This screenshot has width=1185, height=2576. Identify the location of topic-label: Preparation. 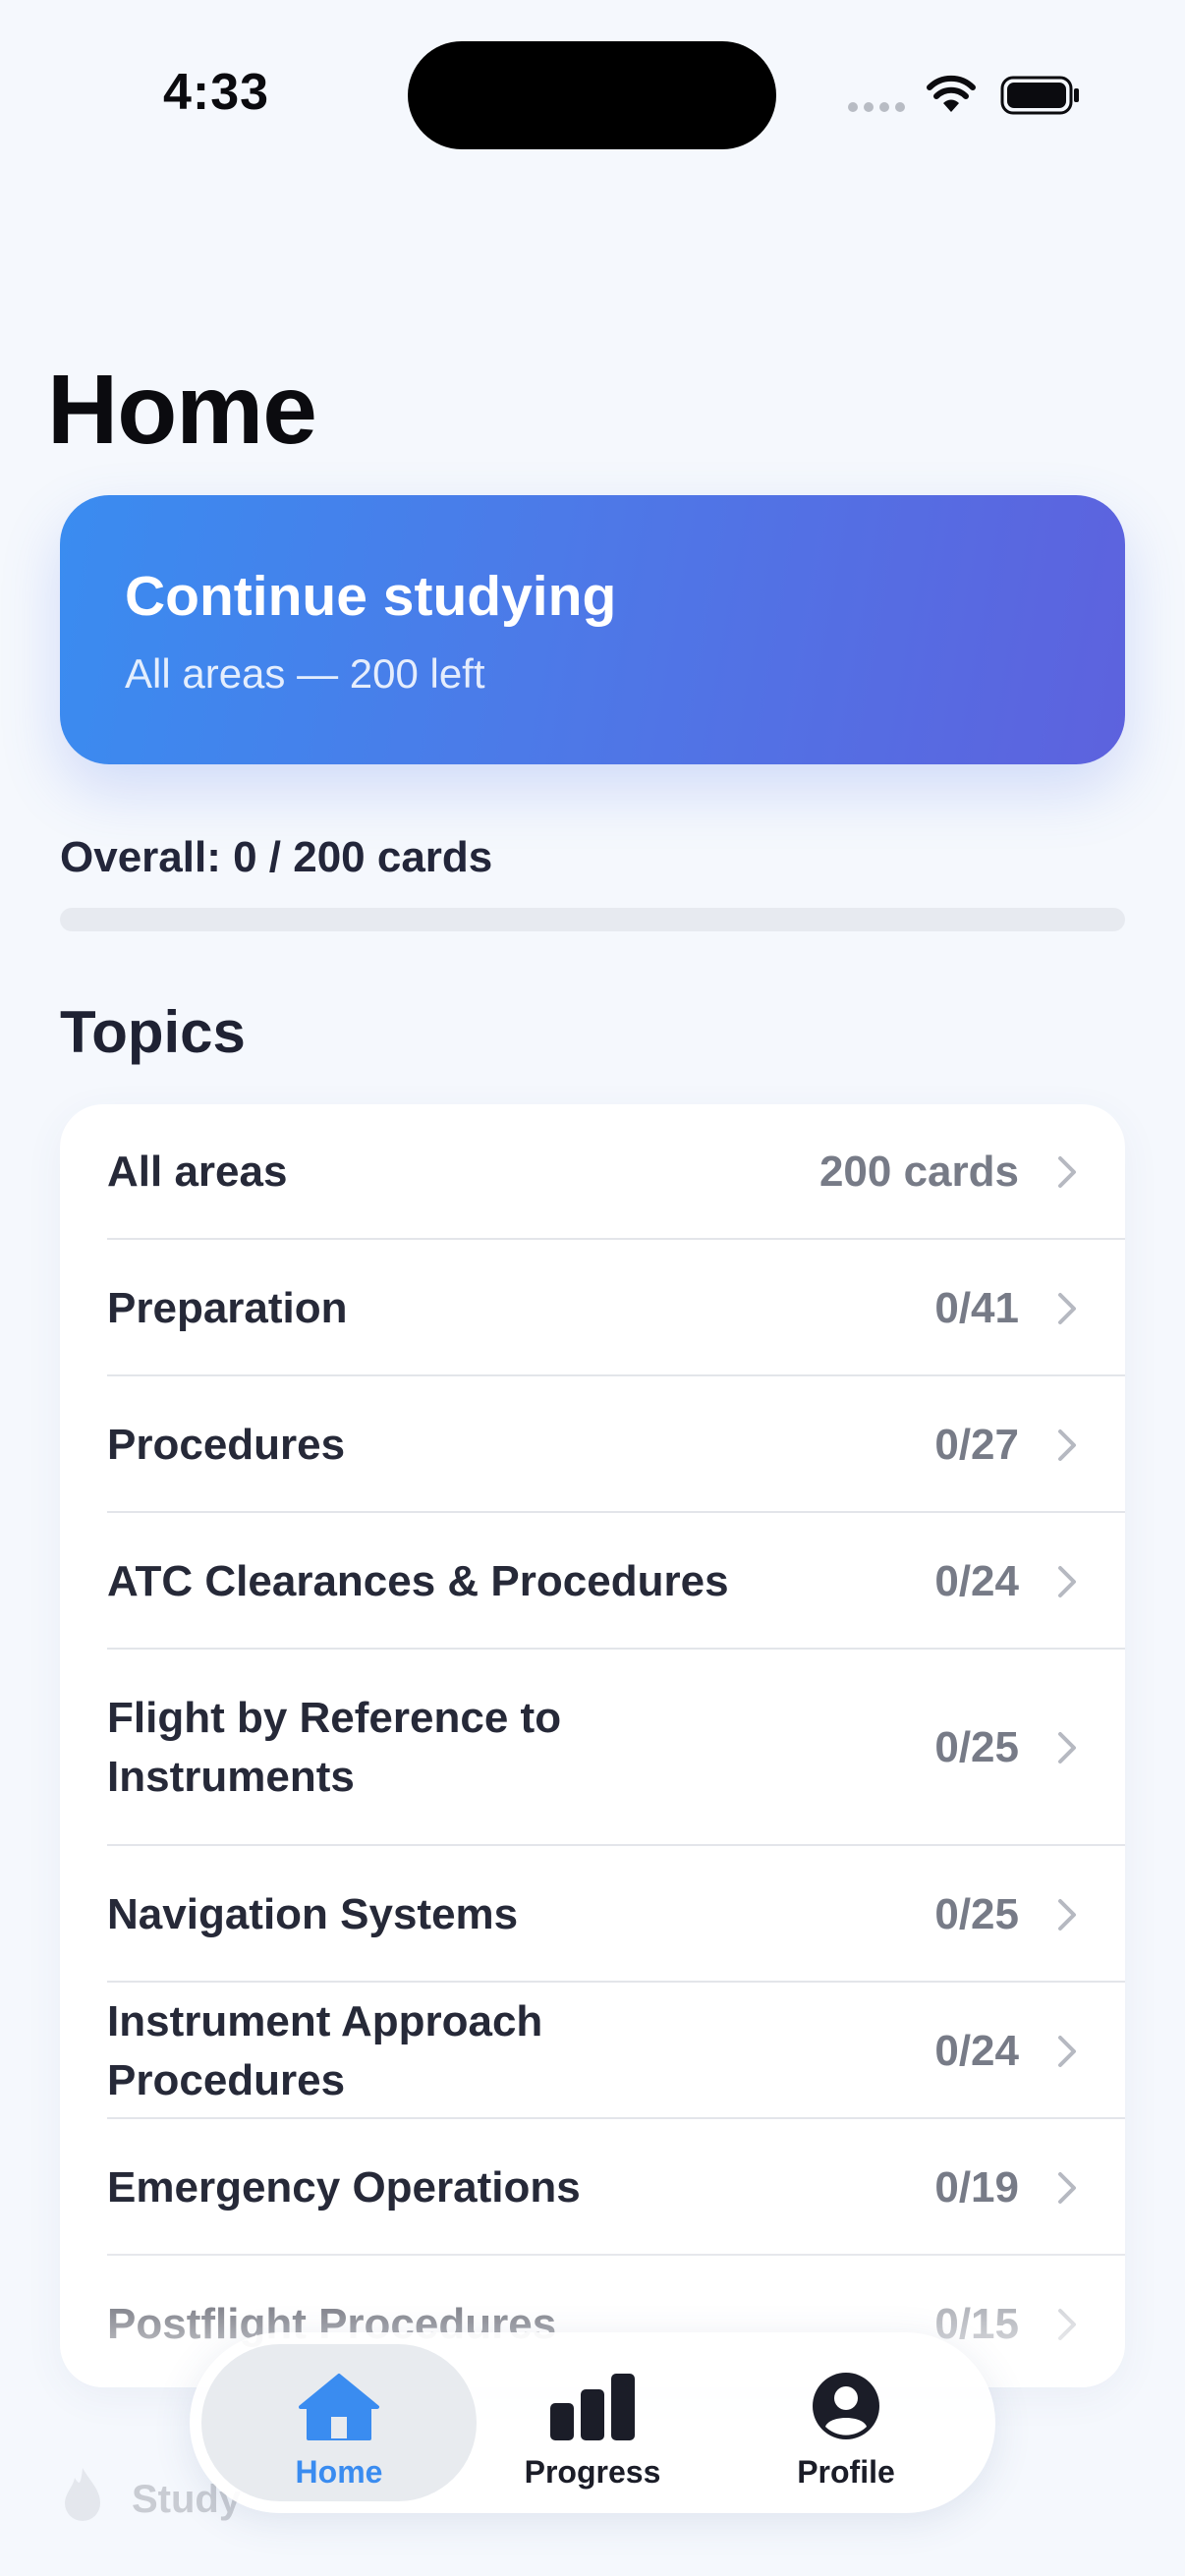
(228, 1307).